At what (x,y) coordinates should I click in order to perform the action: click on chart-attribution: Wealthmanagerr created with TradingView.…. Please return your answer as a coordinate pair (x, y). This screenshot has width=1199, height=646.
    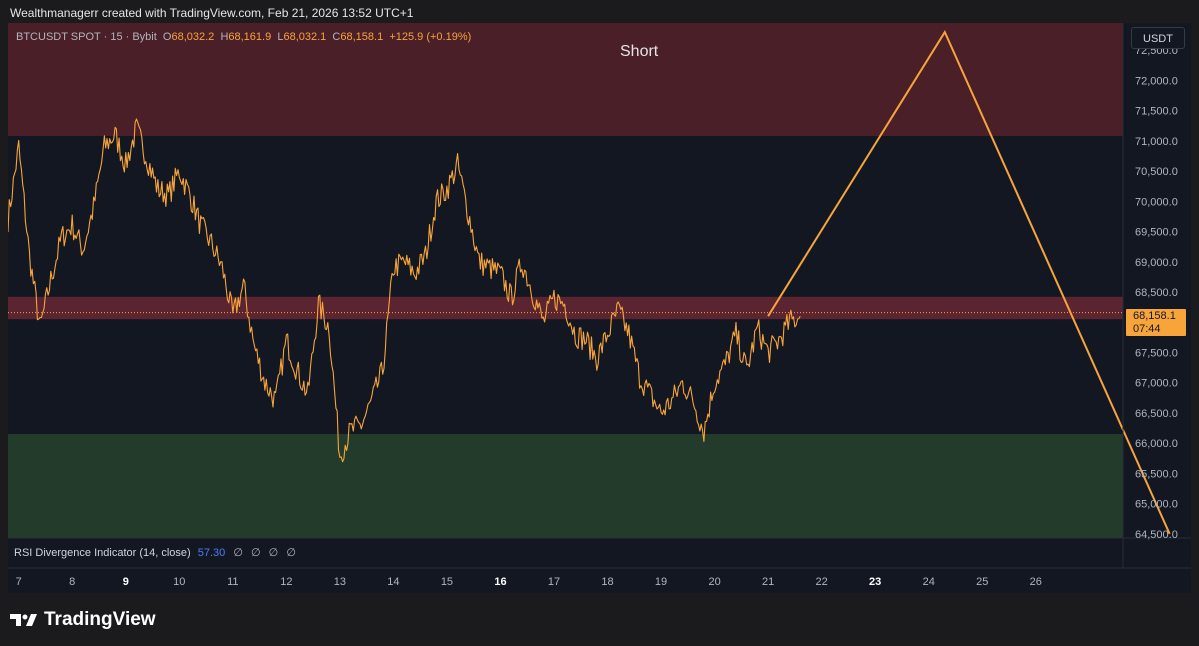
    Looking at the image, I should click on (212, 13).